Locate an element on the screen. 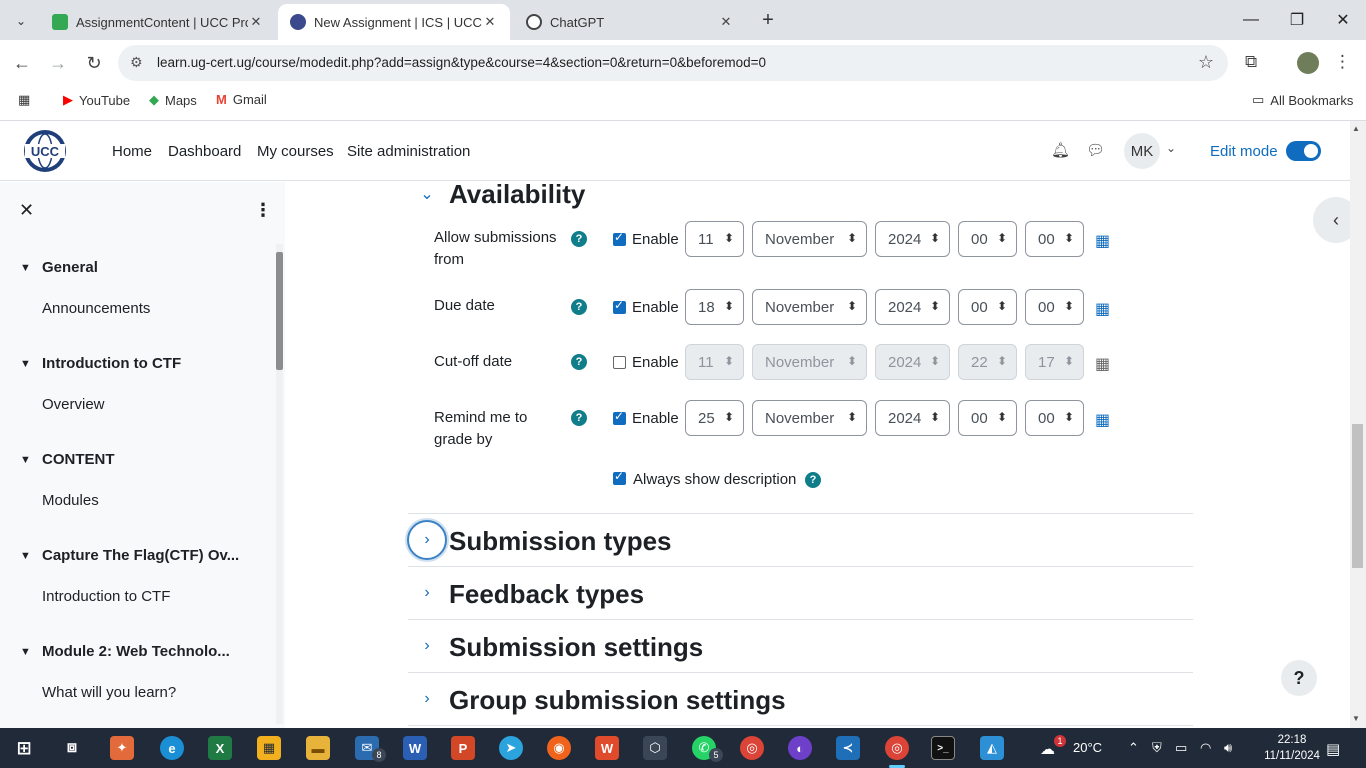  ucc-logo: UCC is located at coordinates (45, 151).